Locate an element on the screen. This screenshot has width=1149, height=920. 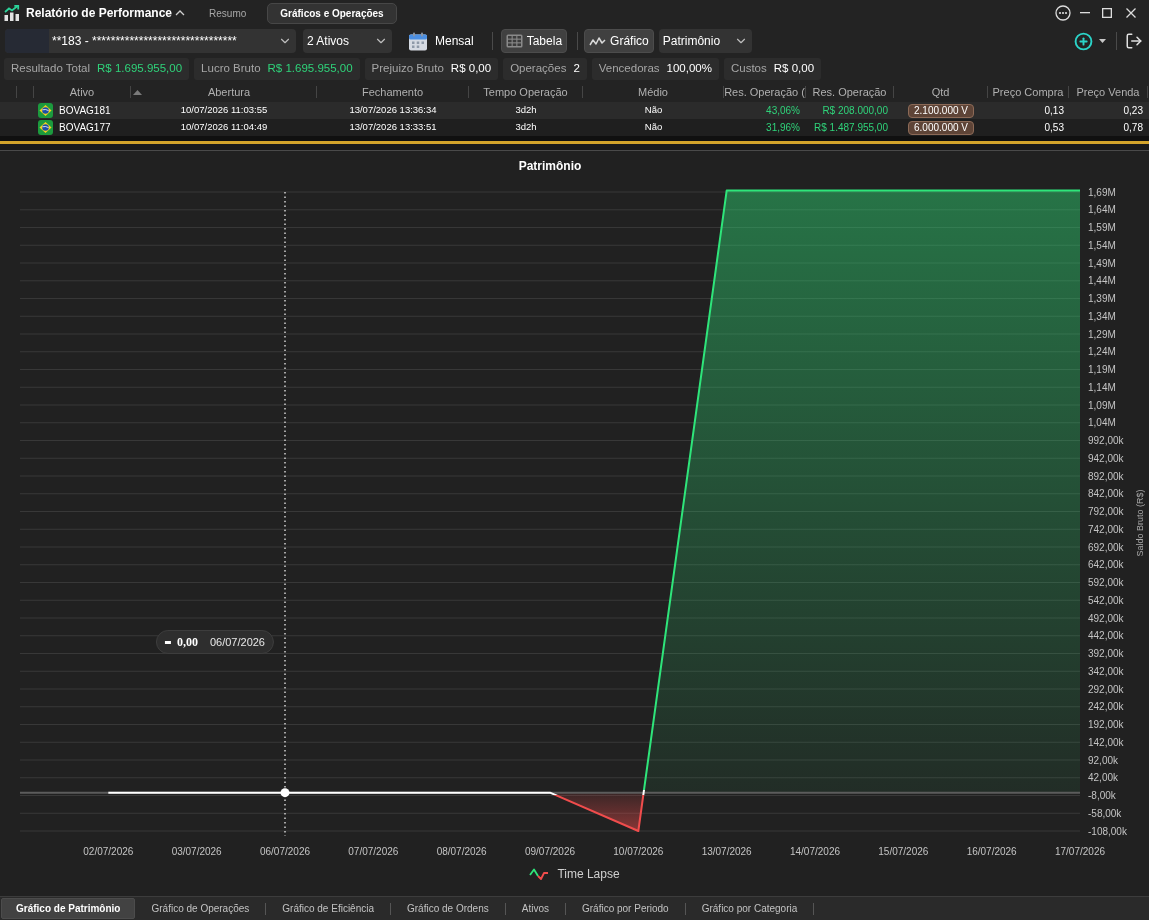
y-axis-title: Saldo Bruto (R$) is located at coordinates (1139, 523).